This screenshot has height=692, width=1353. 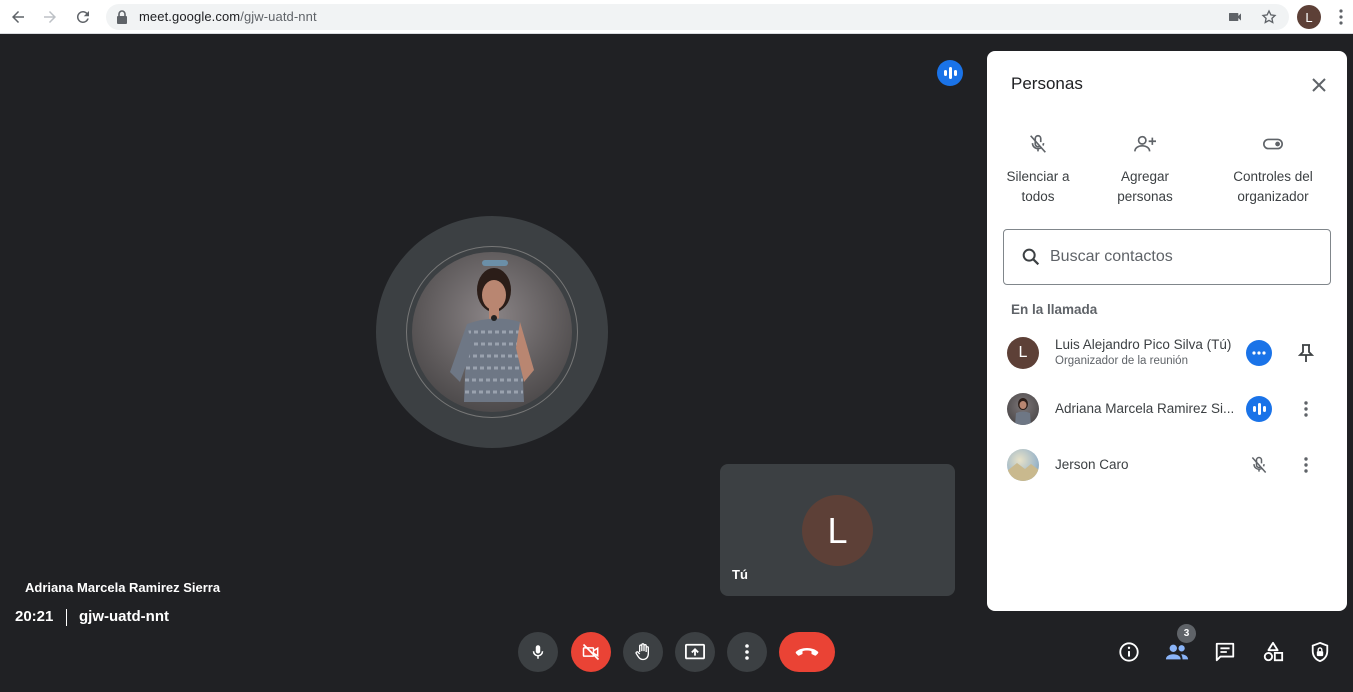 I want to click on videocam-off-icon, so click(x=591, y=652).